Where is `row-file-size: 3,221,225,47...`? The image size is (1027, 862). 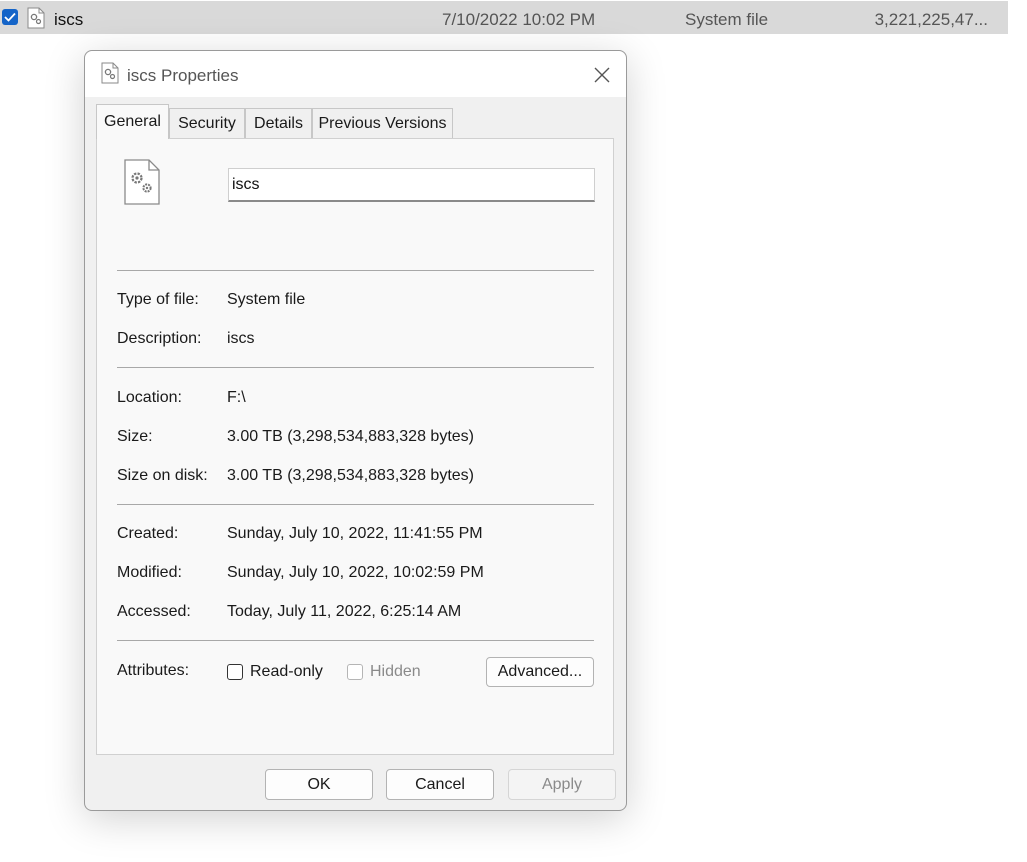 row-file-size: 3,221,225,47... is located at coordinates (931, 19).